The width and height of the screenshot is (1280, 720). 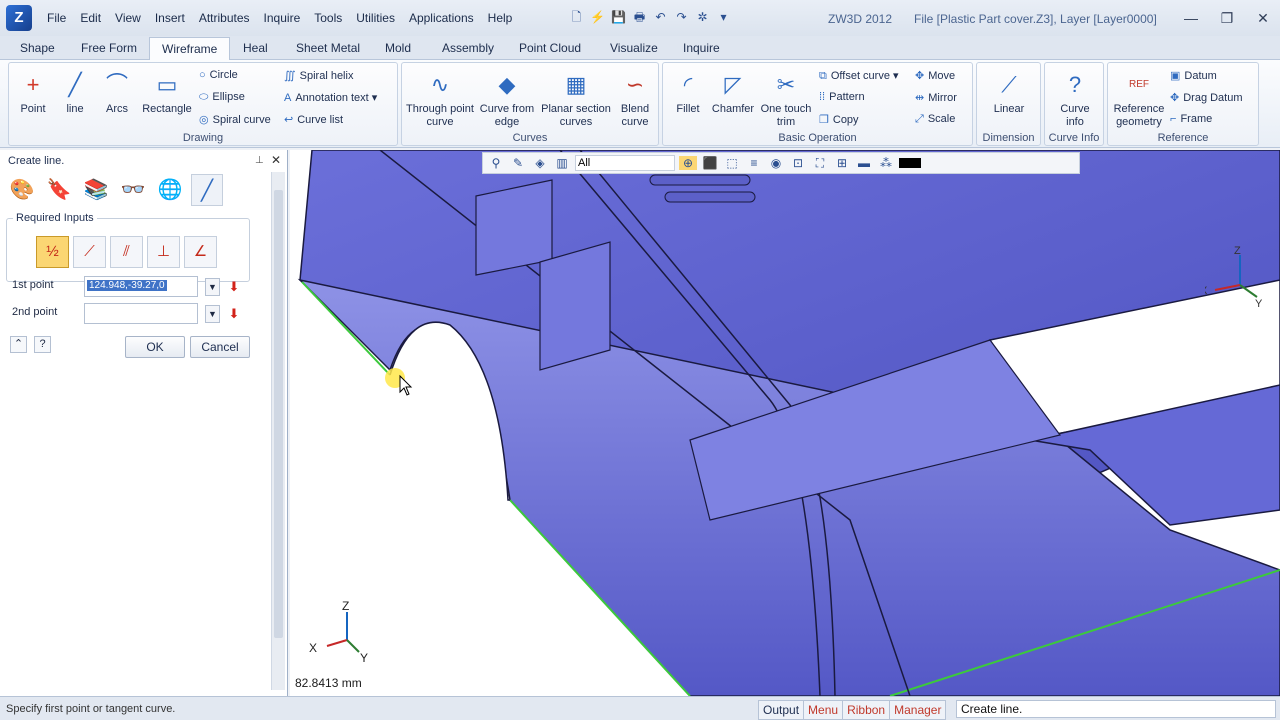 What do you see at coordinates (886, 163) in the screenshot?
I see `light-icon: ⁂` at bounding box center [886, 163].